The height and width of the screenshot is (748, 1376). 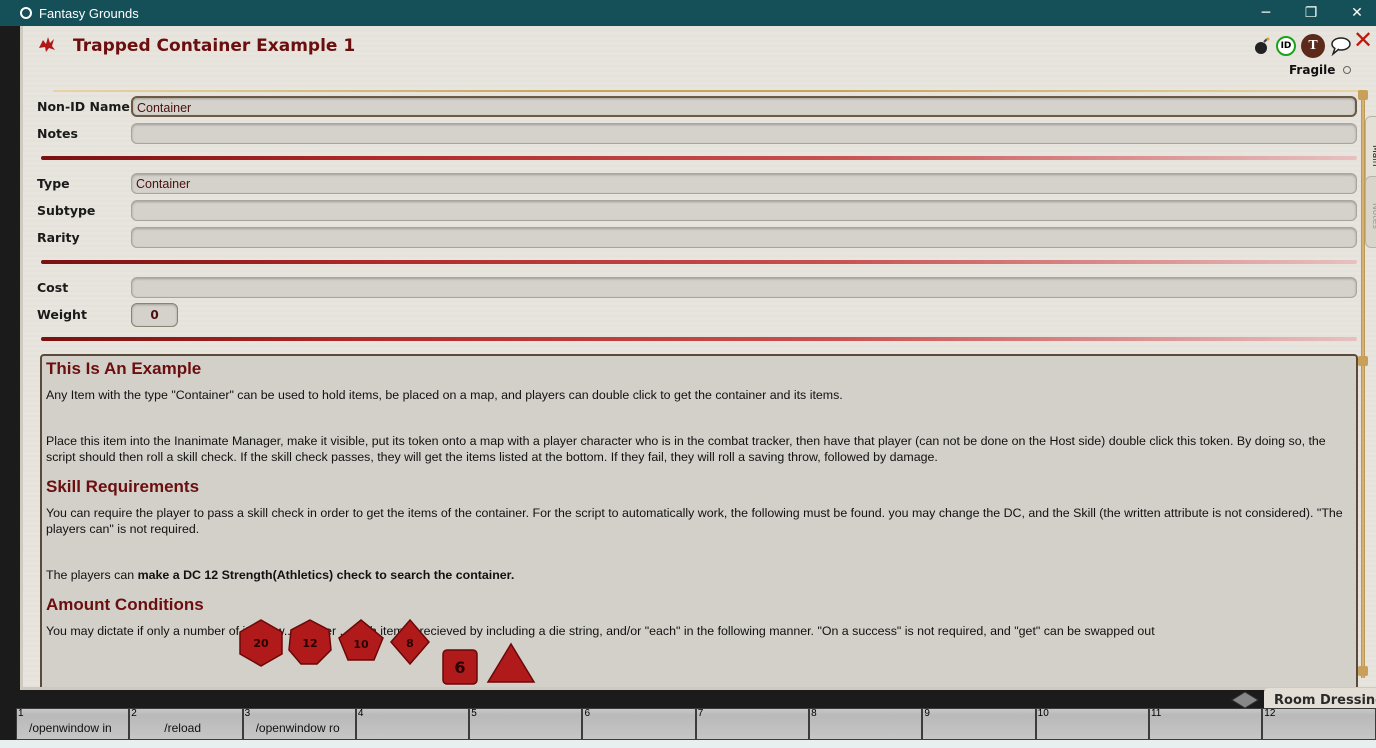 I want to click on tab-notes: Notes, so click(x=1370, y=212).